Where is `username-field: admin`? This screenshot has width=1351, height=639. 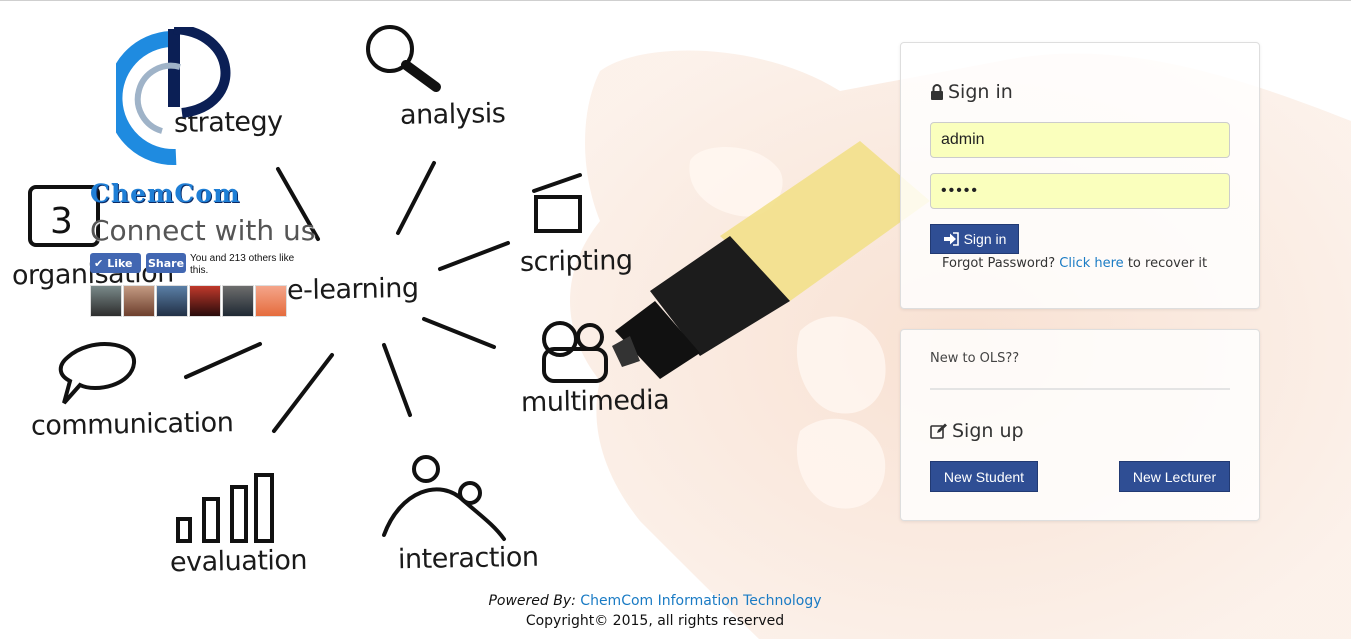 username-field: admin is located at coordinates (1080, 140).